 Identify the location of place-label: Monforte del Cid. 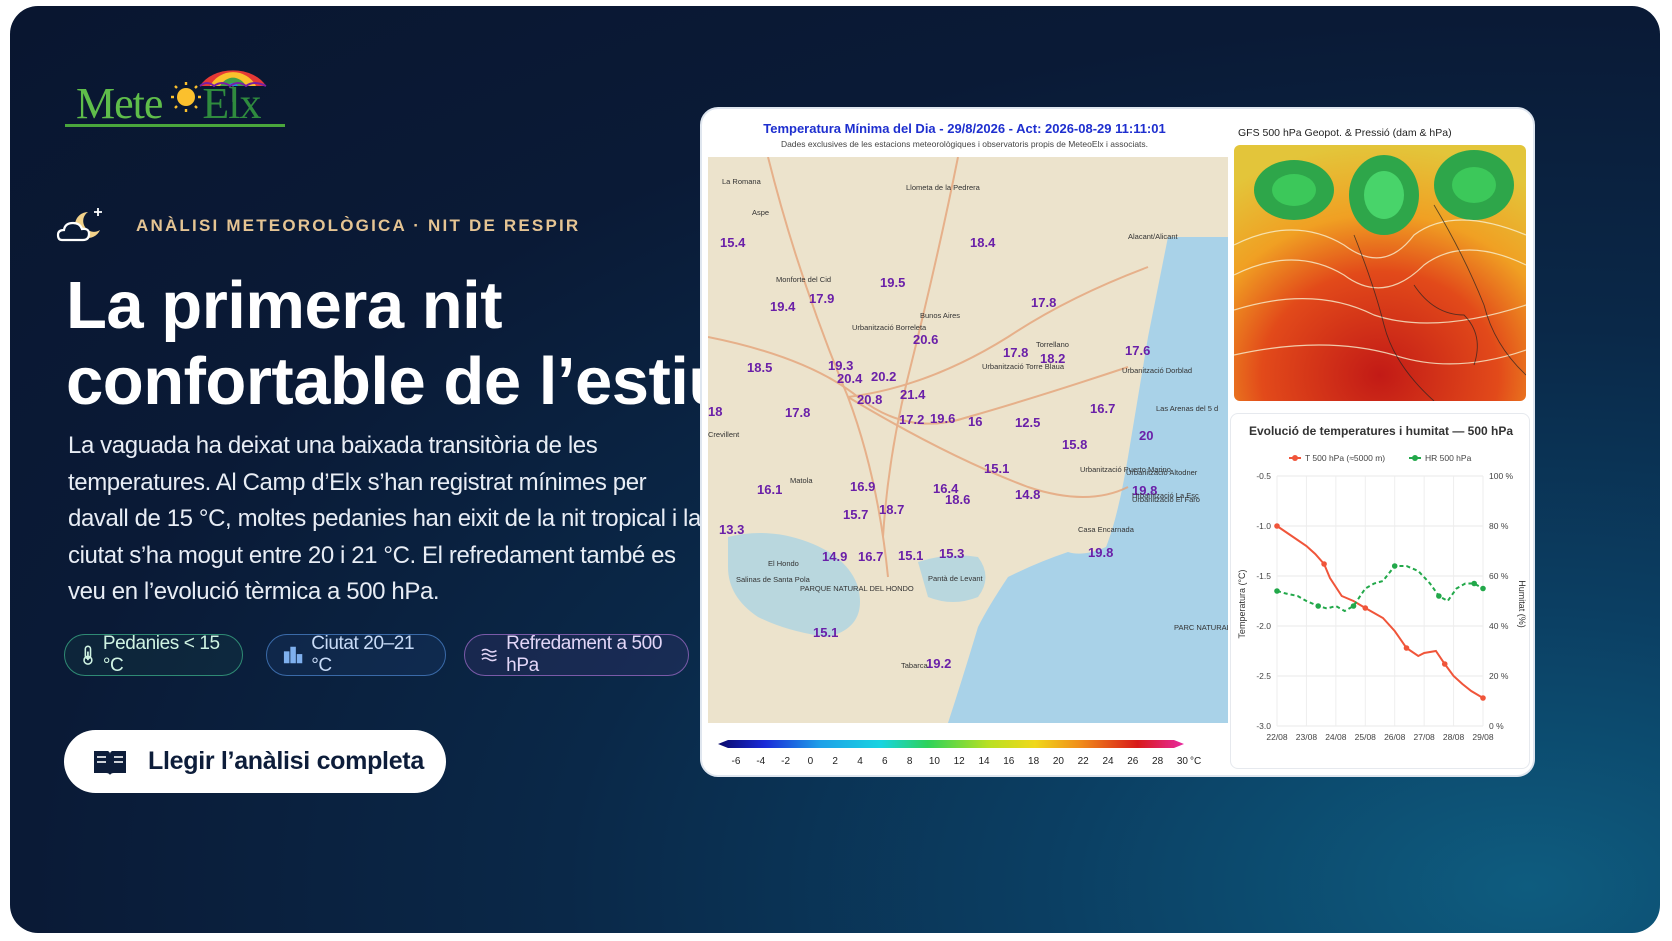
(803, 279).